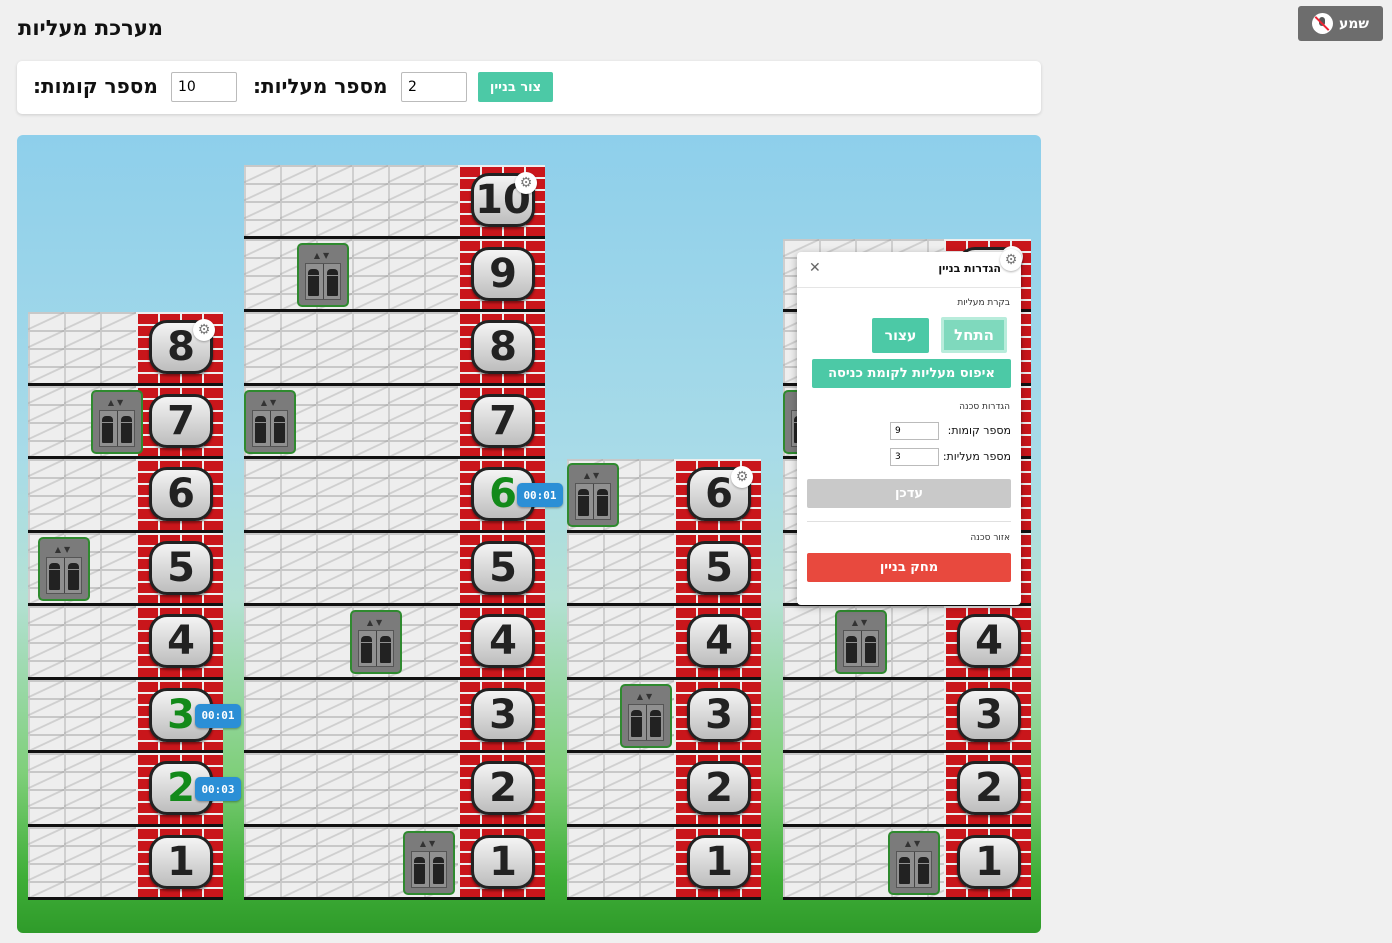  Describe the element at coordinates (503, 273) in the screenshot. I see `floor-call-button: 9` at that location.